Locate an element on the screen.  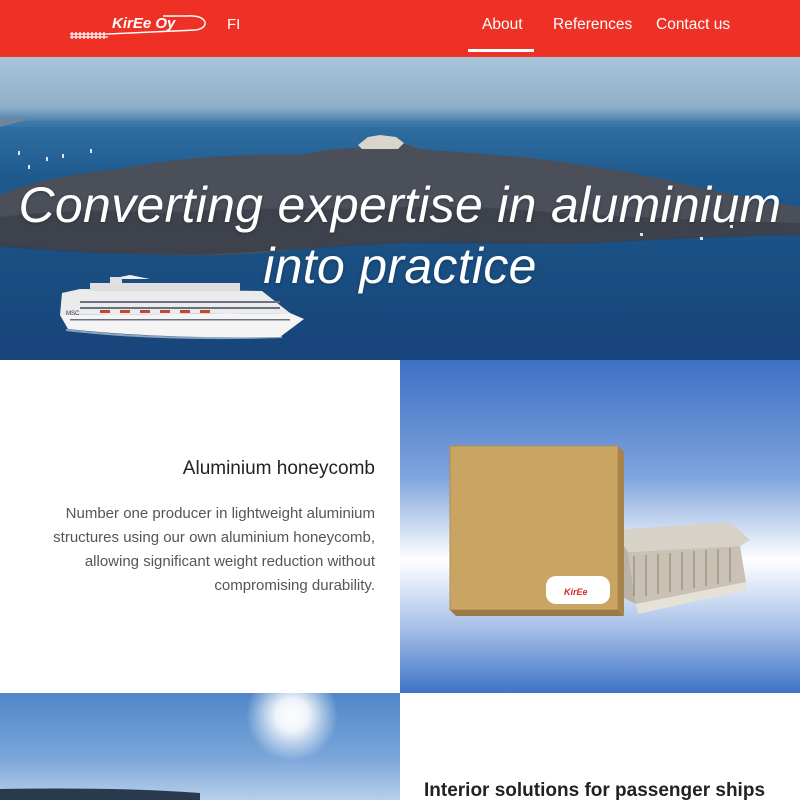
nav-about: About is located at coordinates (502, 25).